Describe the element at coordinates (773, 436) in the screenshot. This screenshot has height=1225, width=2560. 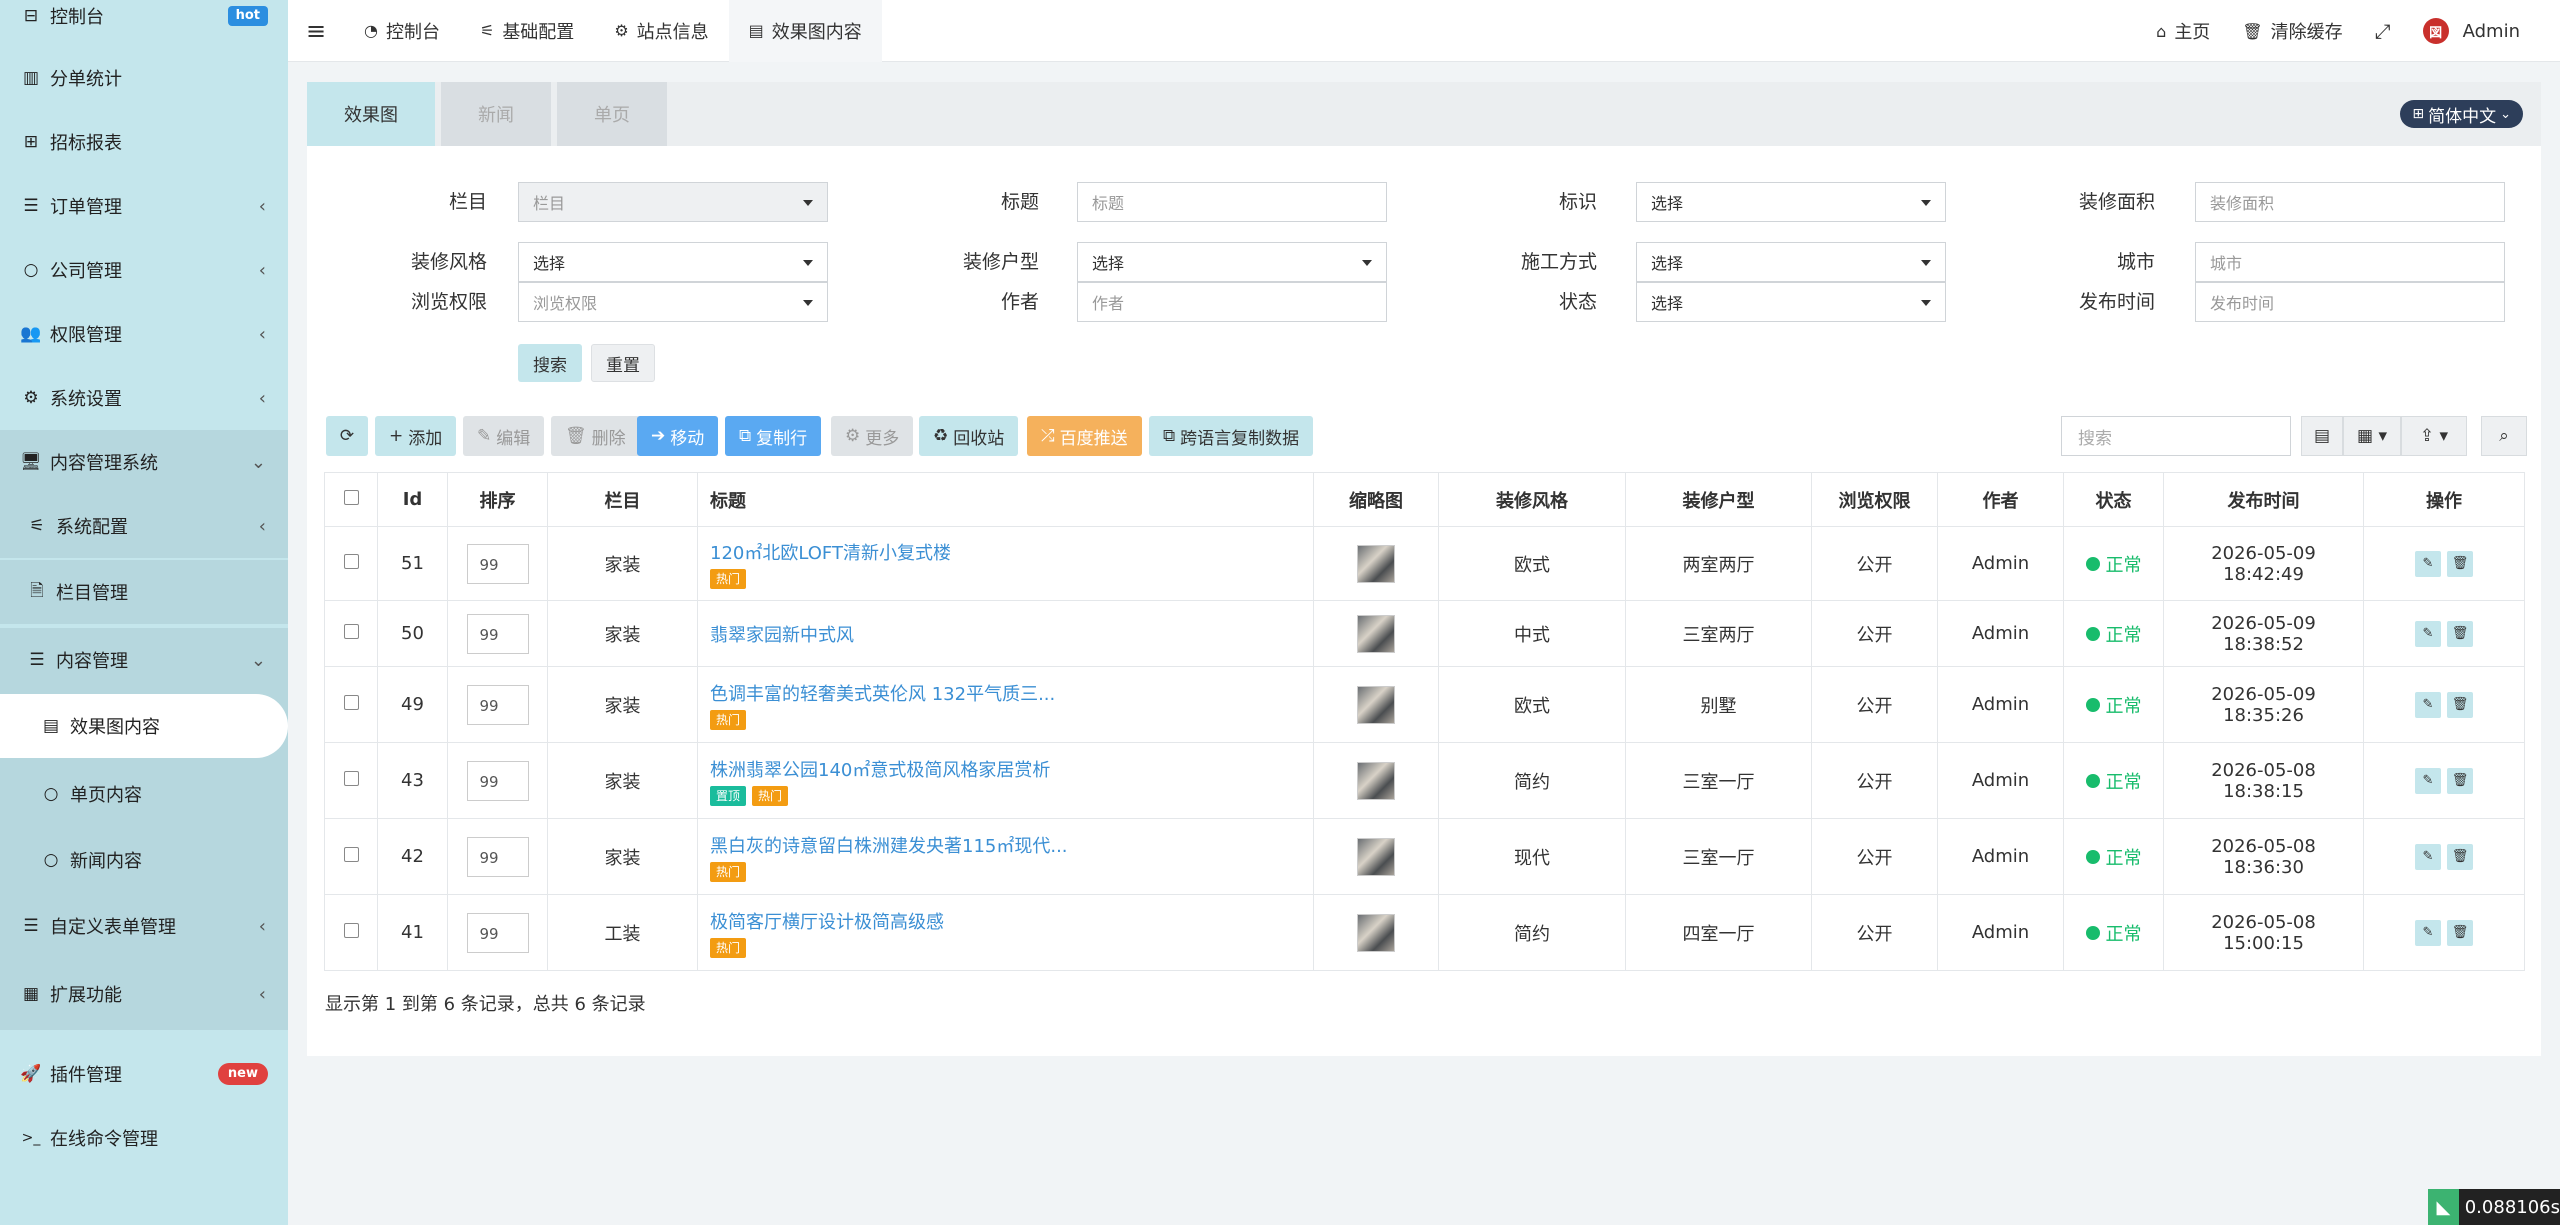
I see `copy-row-button: ⧉ 复制行` at that location.